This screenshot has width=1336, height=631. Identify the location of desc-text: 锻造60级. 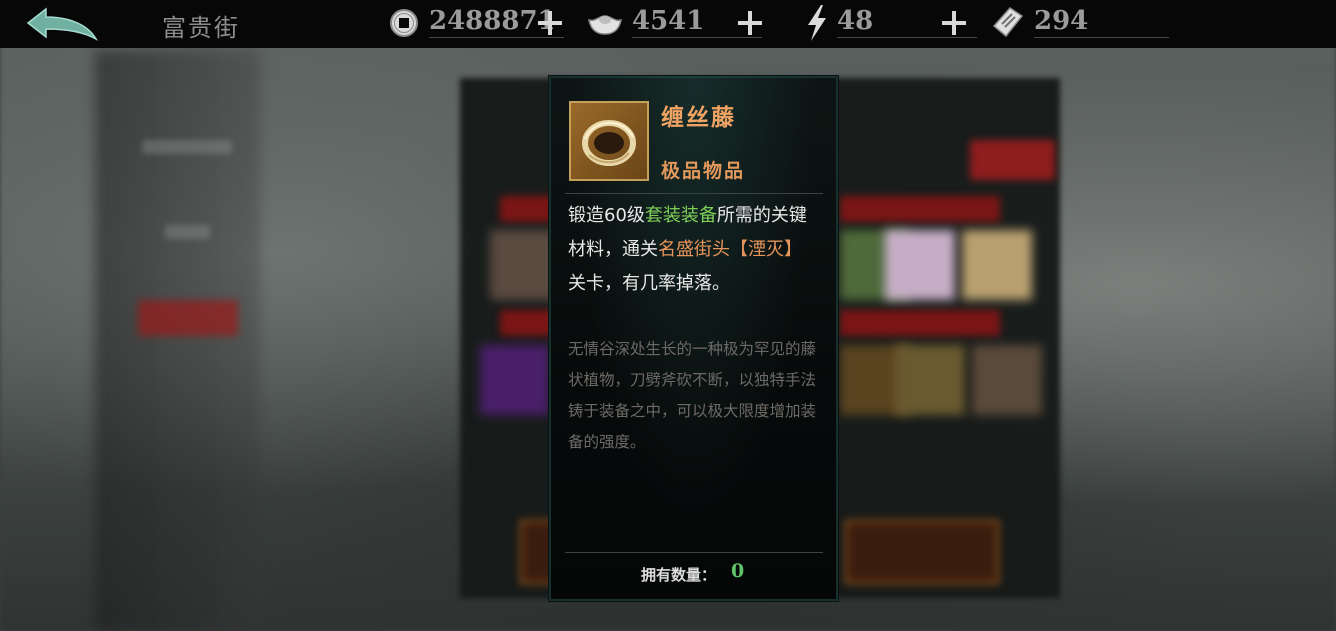
(606, 215).